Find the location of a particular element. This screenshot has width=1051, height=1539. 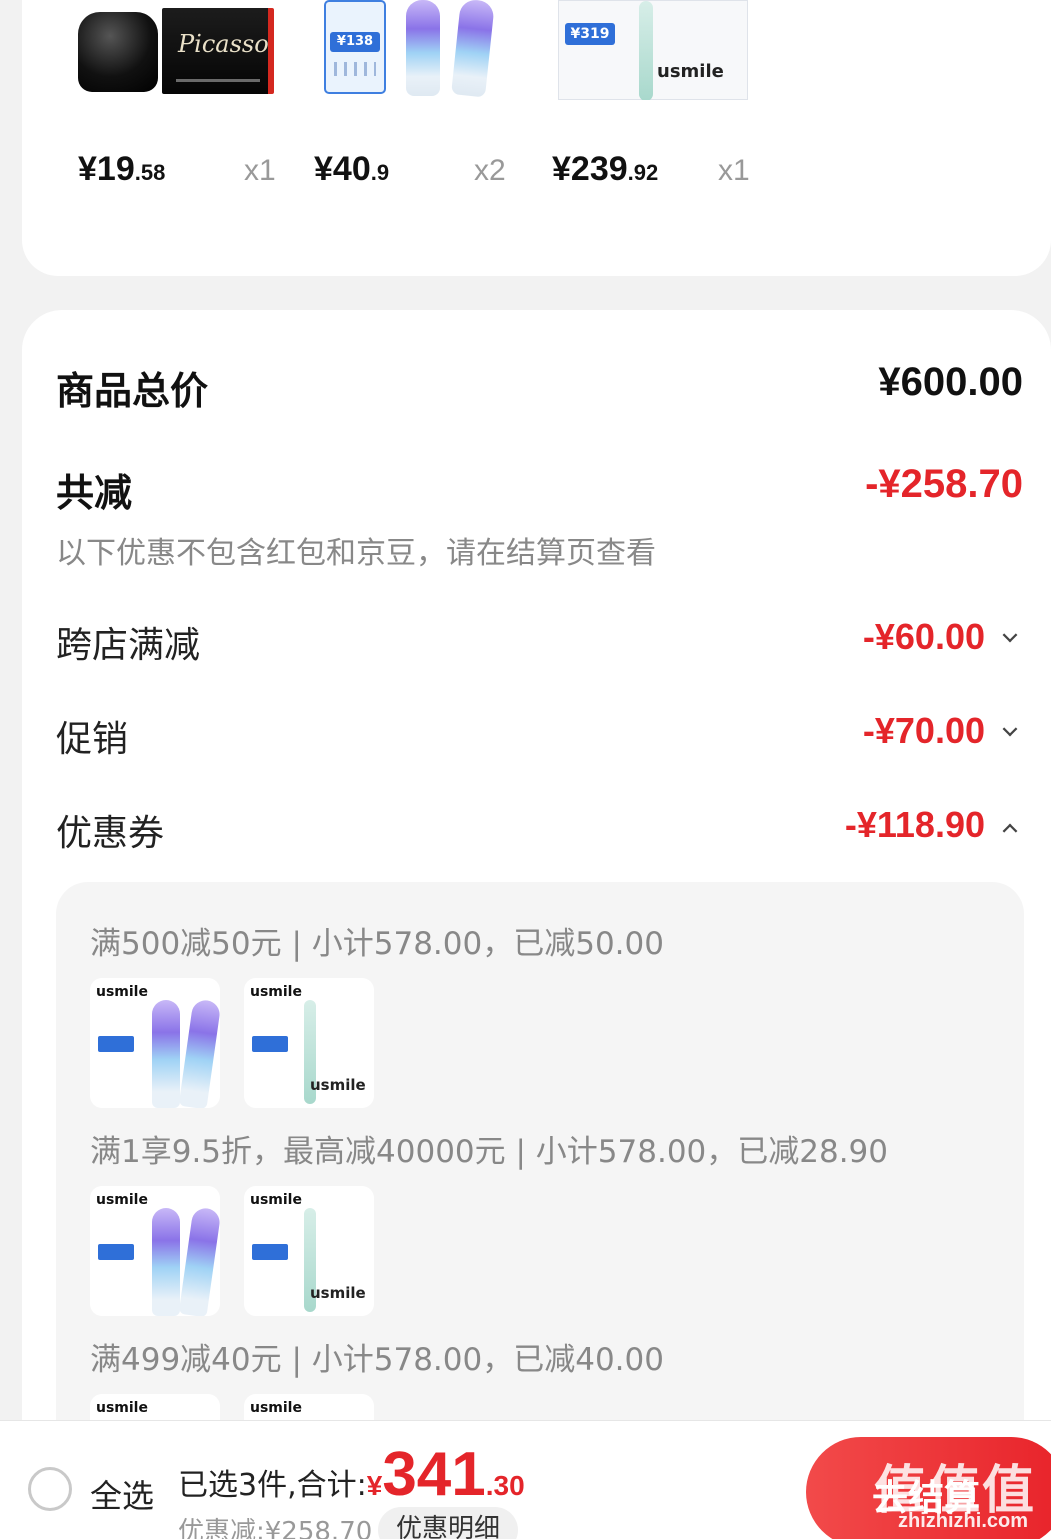

brand-logo: usmile is located at coordinates (690, 71).